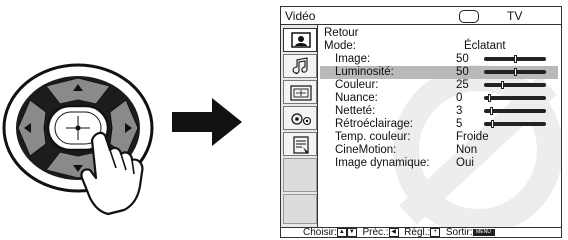 Image resolution: width=568 pixels, height=240 pixels. Describe the element at coordinates (320, 232) in the screenshot. I see `footer-select-label: Choisir:` at that location.